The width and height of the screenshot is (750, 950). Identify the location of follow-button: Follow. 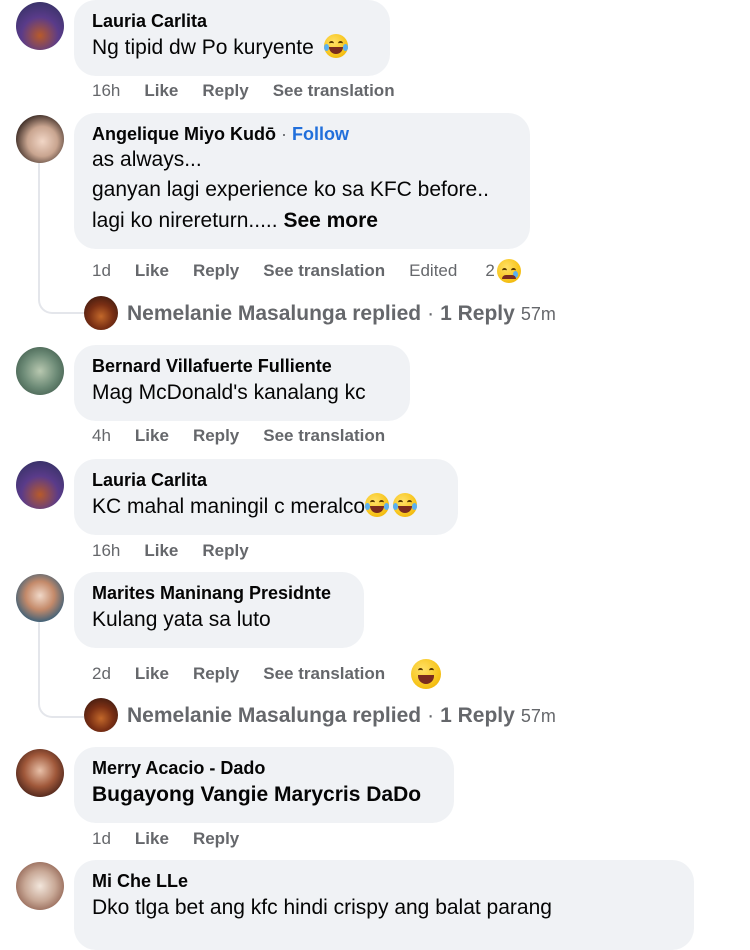
(320, 134).